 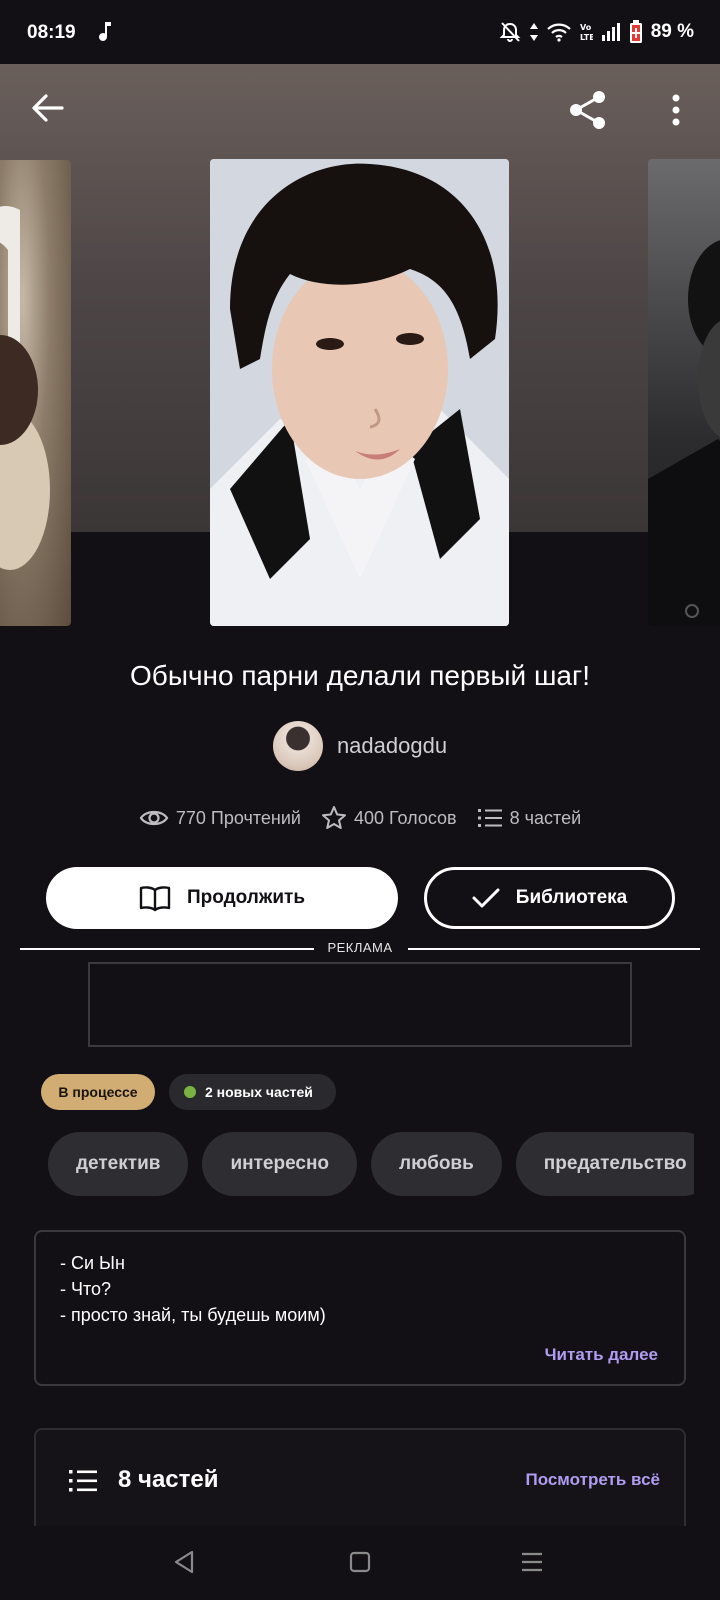 I want to click on reads-stat: 770 Прочтений, so click(x=220, y=818).